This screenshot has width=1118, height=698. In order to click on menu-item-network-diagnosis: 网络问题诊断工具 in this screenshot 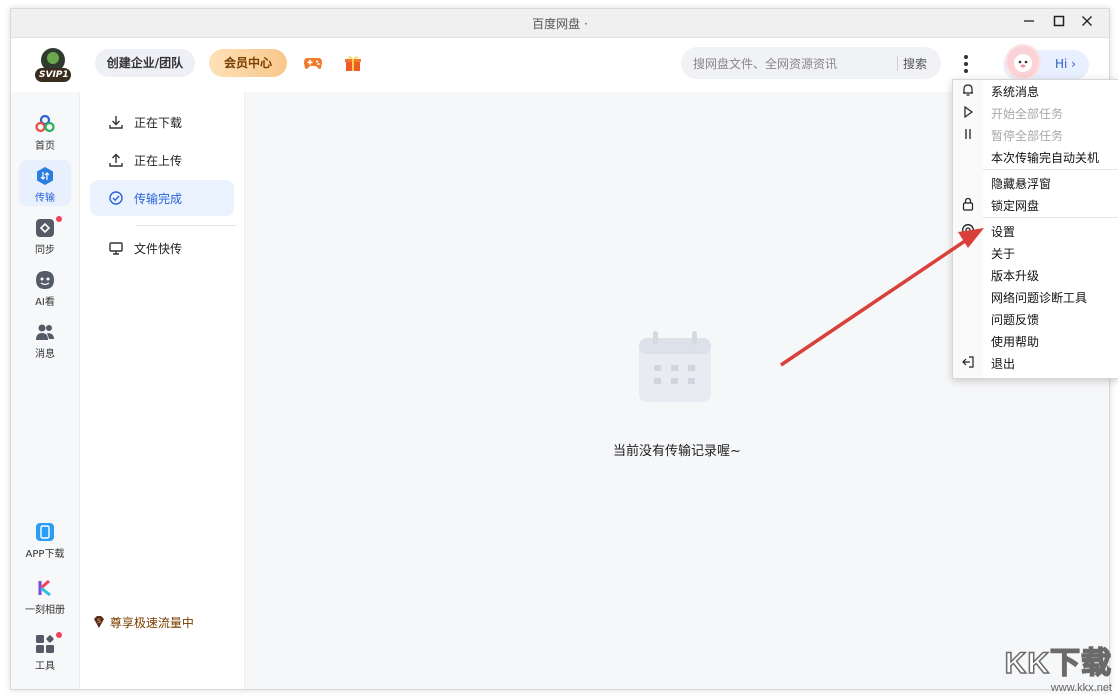, I will do `click(1035, 297)`.